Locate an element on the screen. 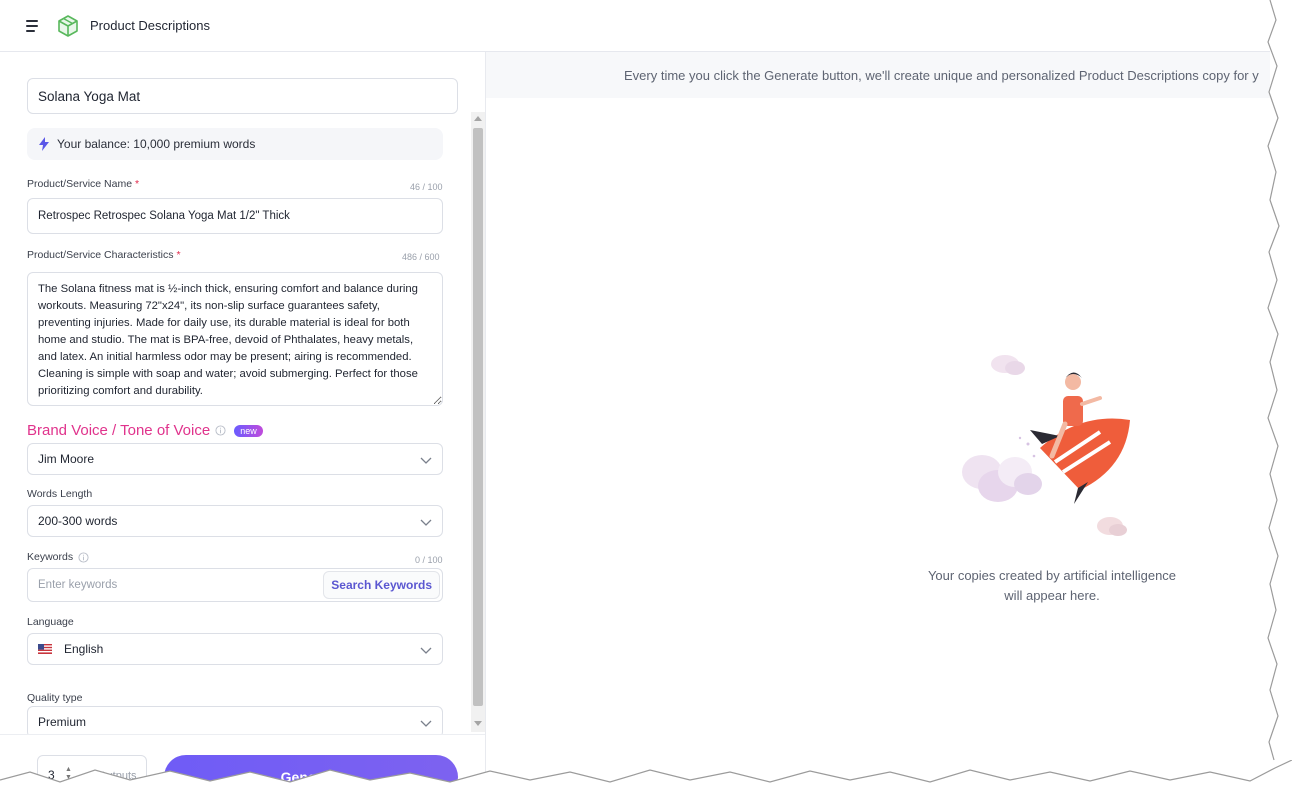 This screenshot has height=795, width=1292. characteristics-counter: 486 / 600 is located at coordinates (421, 257).